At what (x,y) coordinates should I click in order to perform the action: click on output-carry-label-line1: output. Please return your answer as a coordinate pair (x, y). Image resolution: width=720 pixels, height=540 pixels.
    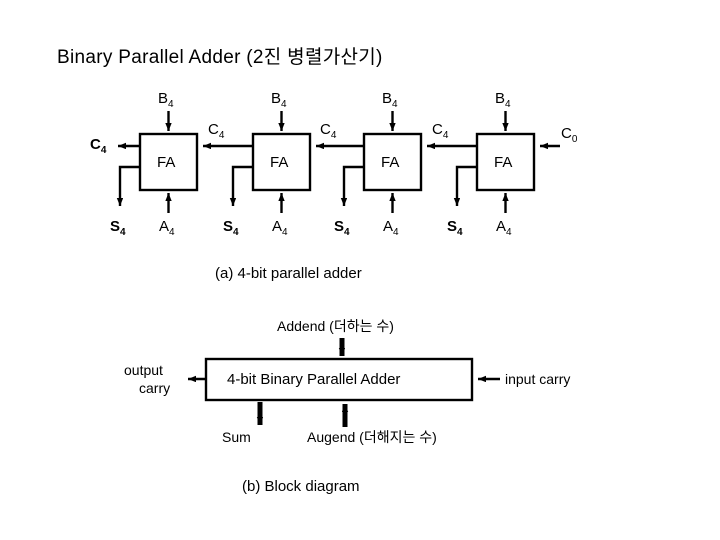
    Looking at the image, I should click on (143, 370).